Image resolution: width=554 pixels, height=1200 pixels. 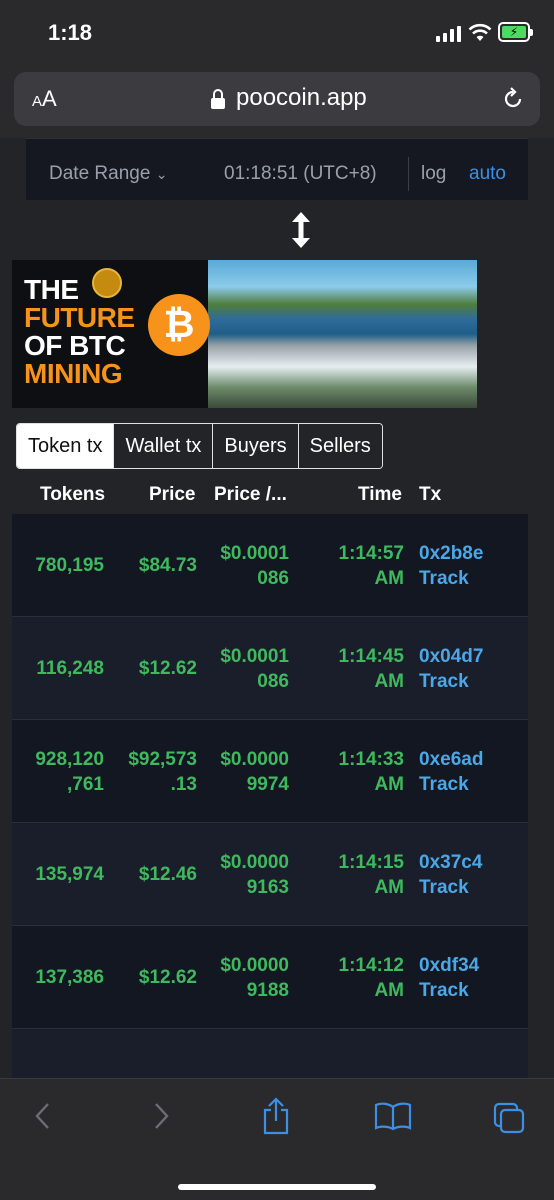 What do you see at coordinates (277, 1139) in the screenshot?
I see `browser-bottom-bar` at bounding box center [277, 1139].